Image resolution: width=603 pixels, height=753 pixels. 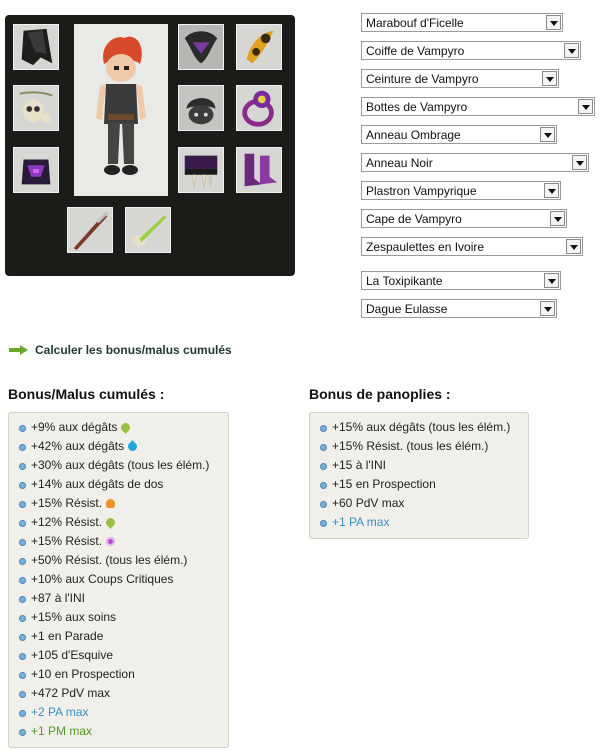 I want to click on equipment-select: Dague Eulasse, so click(x=459, y=308).